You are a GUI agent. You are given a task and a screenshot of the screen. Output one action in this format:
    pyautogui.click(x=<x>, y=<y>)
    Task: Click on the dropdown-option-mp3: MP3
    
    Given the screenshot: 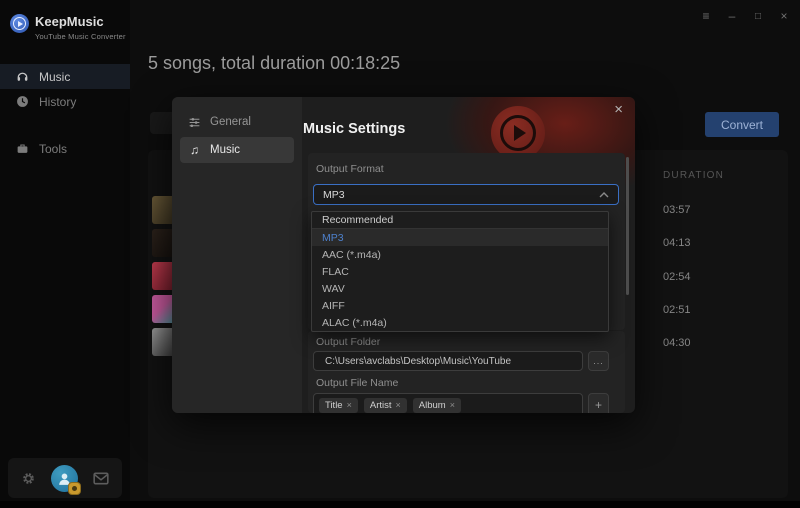 What is the action you would take?
    pyautogui.click(x=460, y=237)
    